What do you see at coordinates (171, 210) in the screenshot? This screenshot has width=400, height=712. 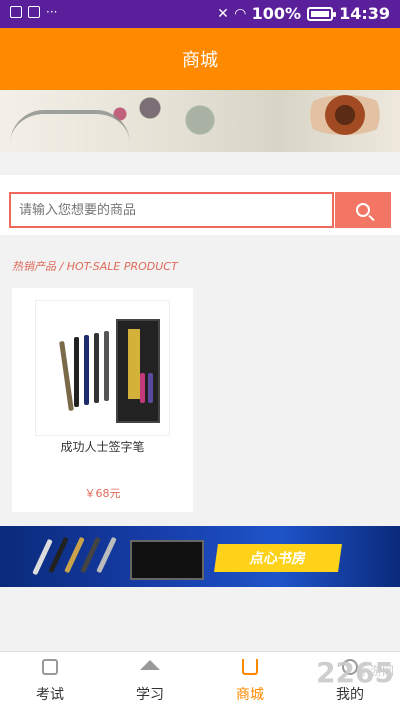 I see `search-input` at bounding box center [171, 210].